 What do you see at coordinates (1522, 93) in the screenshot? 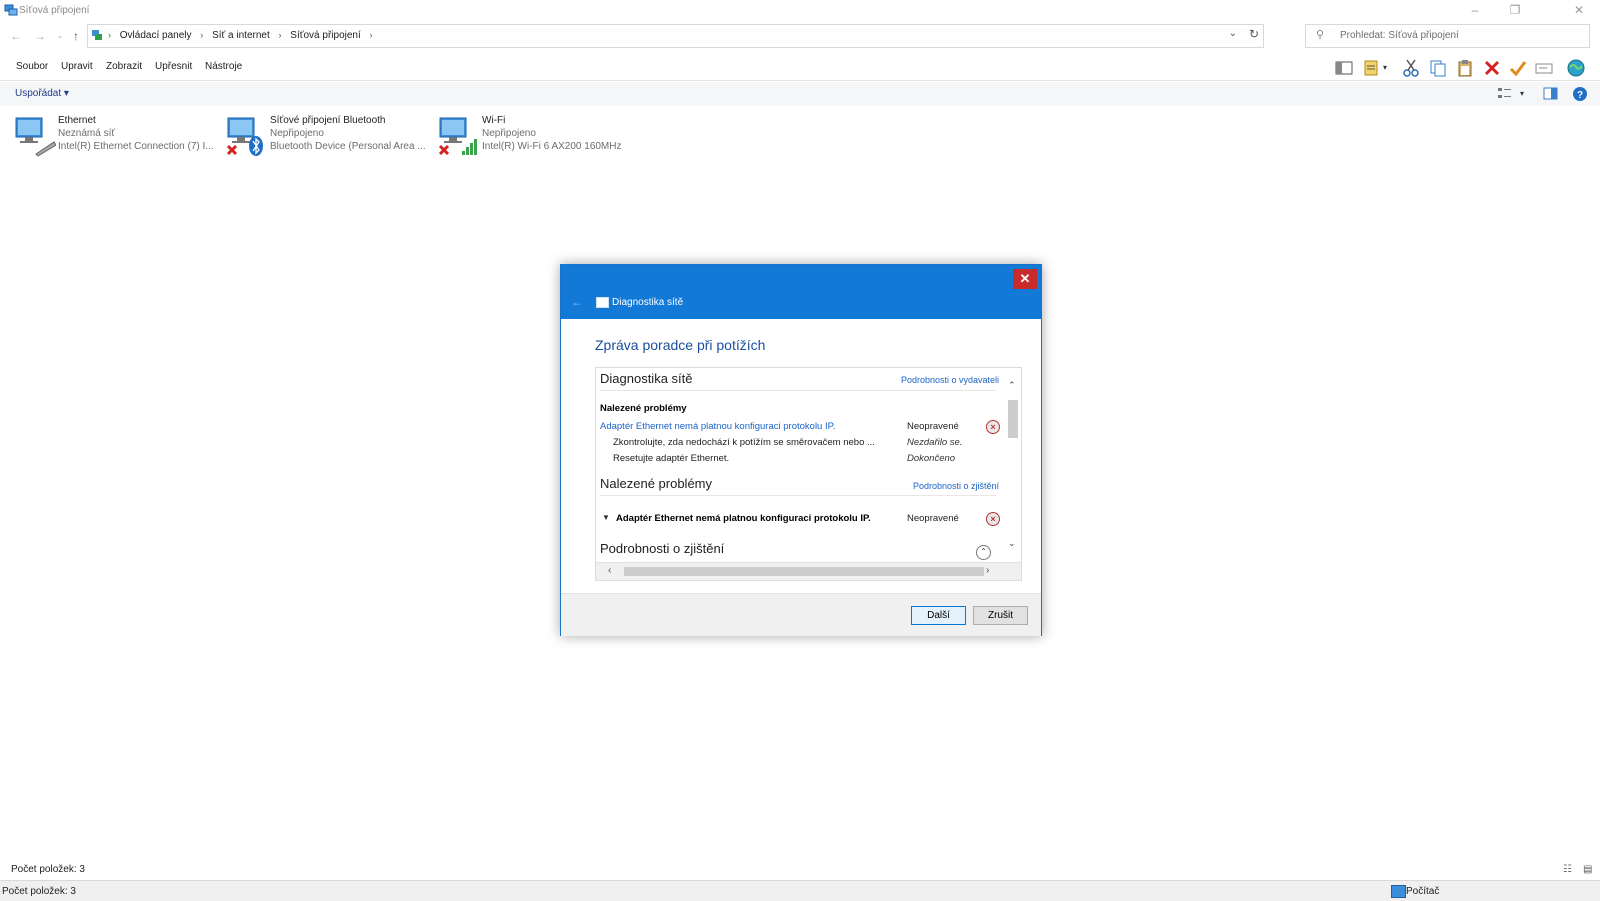
I see `view-dropdown-icon: ▾` at bounding box center [1522, 93].